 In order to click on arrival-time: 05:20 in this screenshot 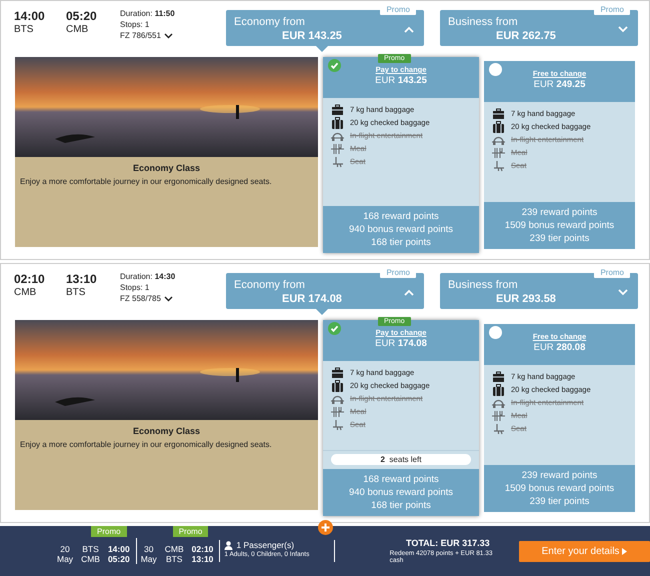, I will do `click(82, 16)`.